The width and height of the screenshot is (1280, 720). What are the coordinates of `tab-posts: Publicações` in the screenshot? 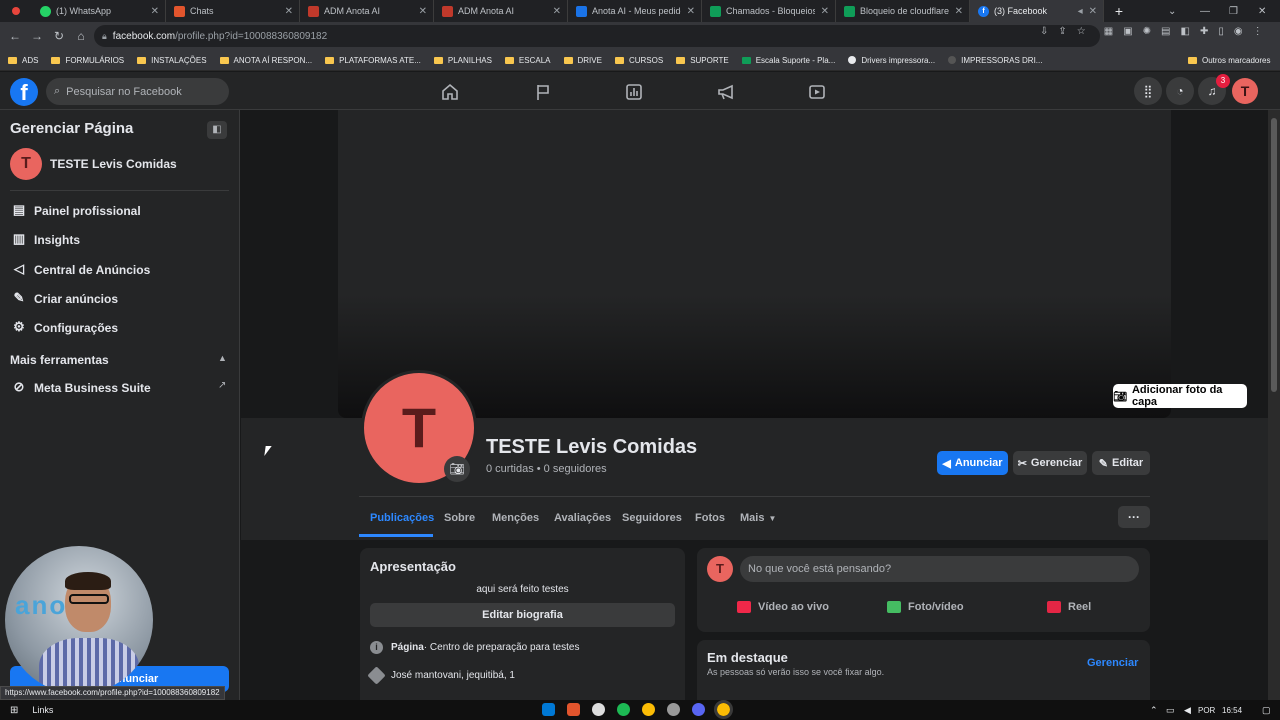 It's located at (402, 518).